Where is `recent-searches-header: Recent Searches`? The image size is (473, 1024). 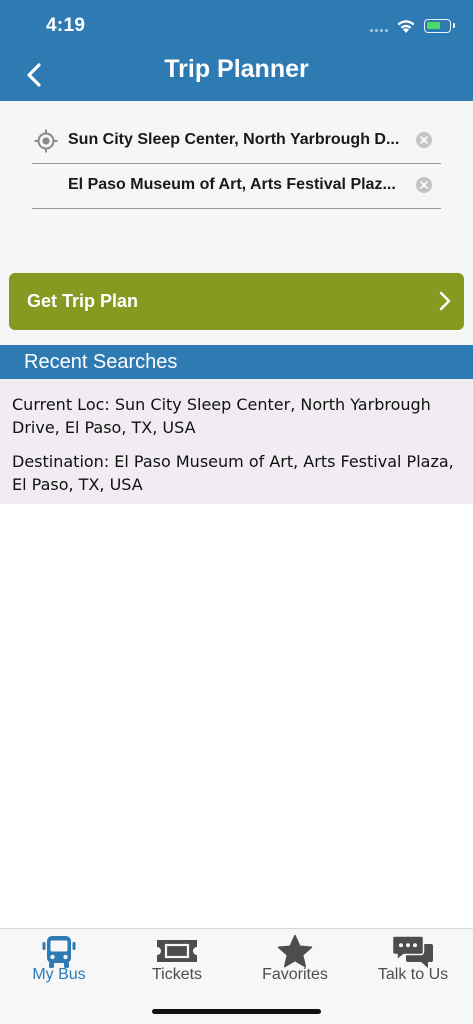 recent-searches-header: Recent Searches is located at coordinates (236, 362).